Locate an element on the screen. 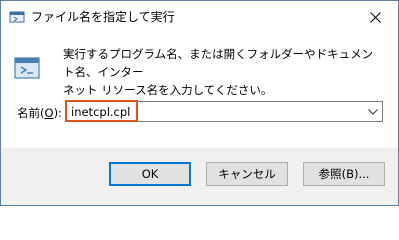  run-app-icon is located at coordinates (17, 17).